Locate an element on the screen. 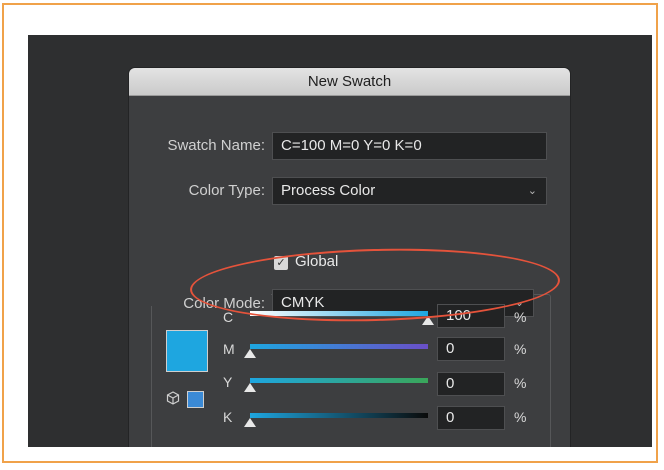 The image size is (664, 470). cyan-slider-thumb is located at coordinates (428, 320).